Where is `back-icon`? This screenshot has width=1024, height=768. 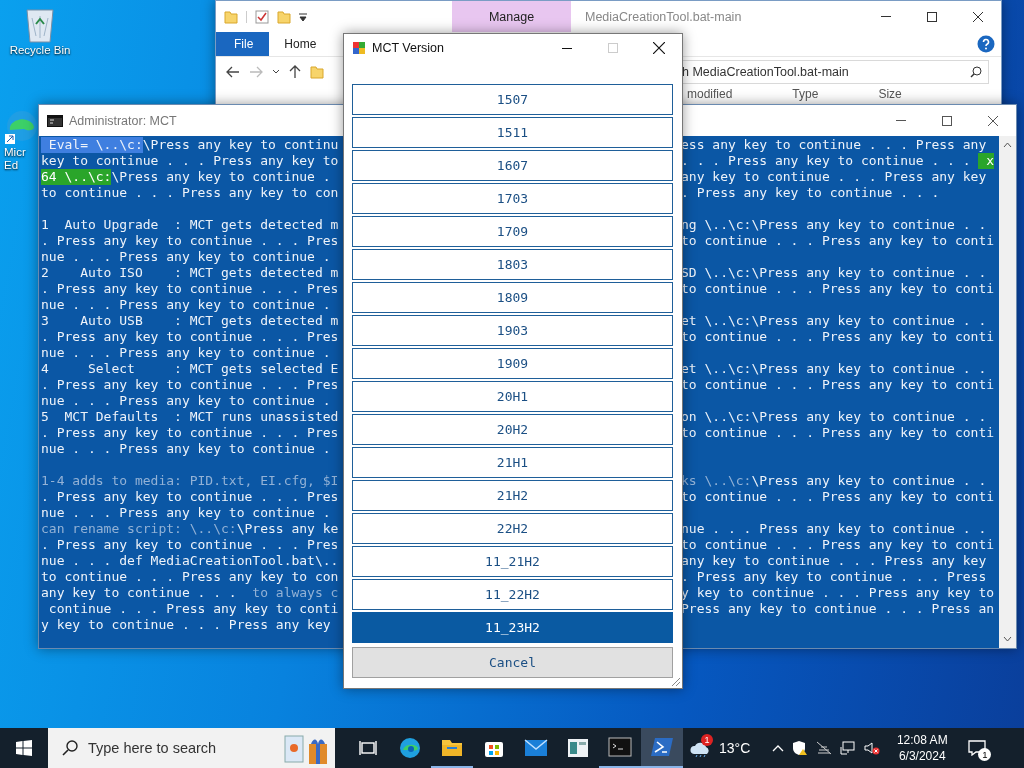
back-icon is located at coordinates (233, 72).